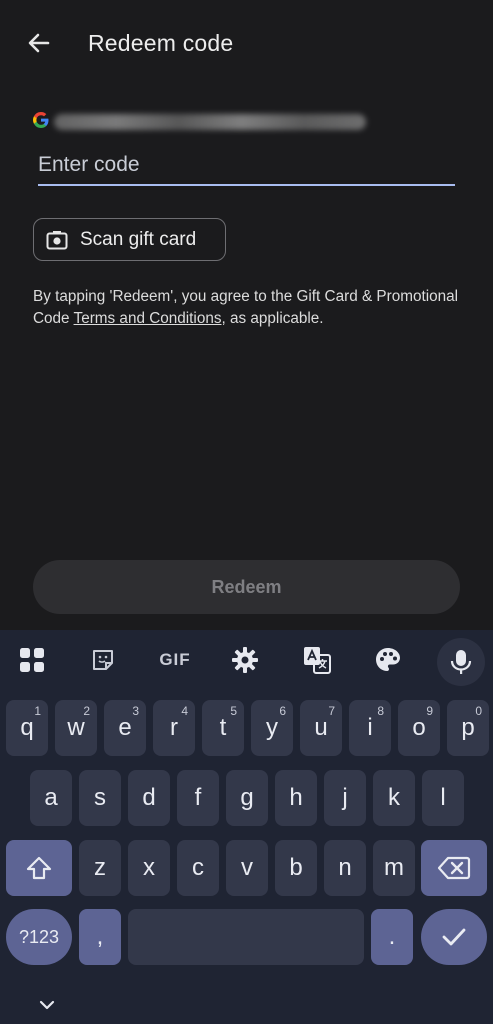 The image size is (493, 1024). Describe the element at coordinates (86, 711) in the screenshot. I see `key-hint: 2` at that location.